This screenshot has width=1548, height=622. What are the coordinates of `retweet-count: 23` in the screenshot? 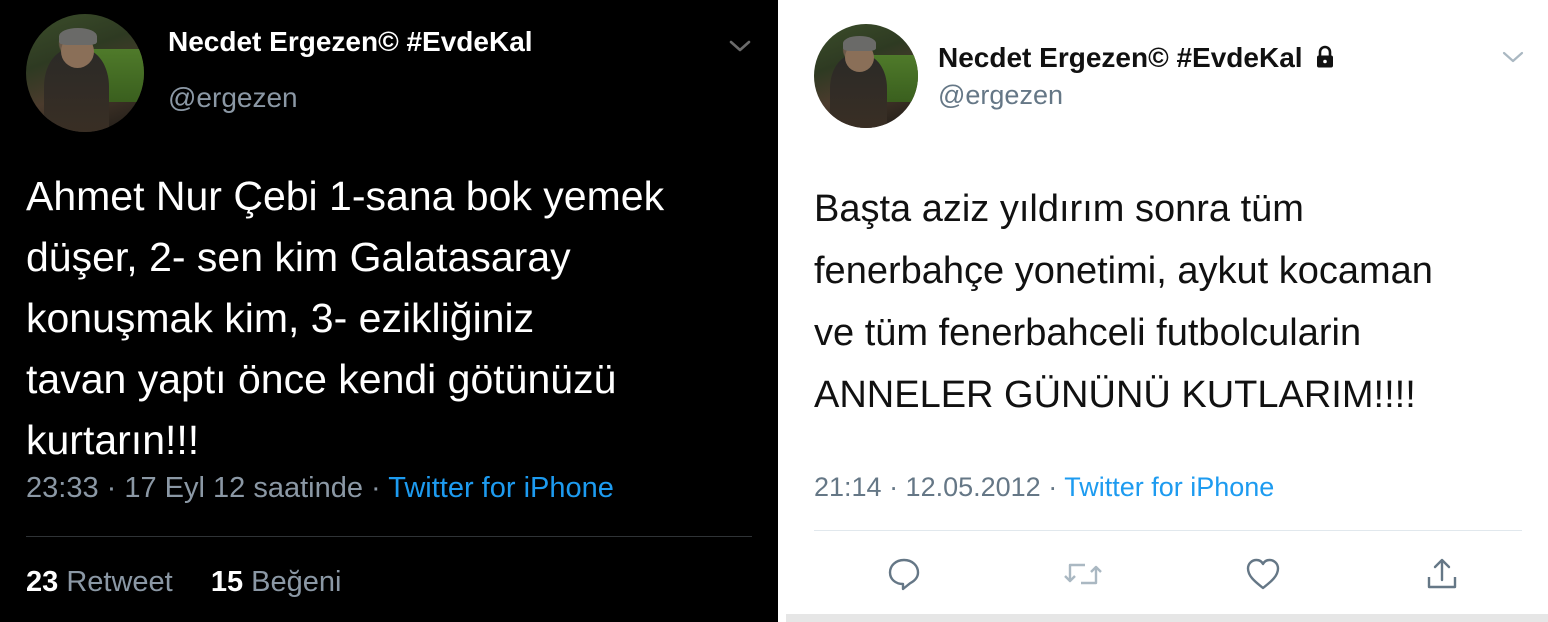 It's located at (42, 582).